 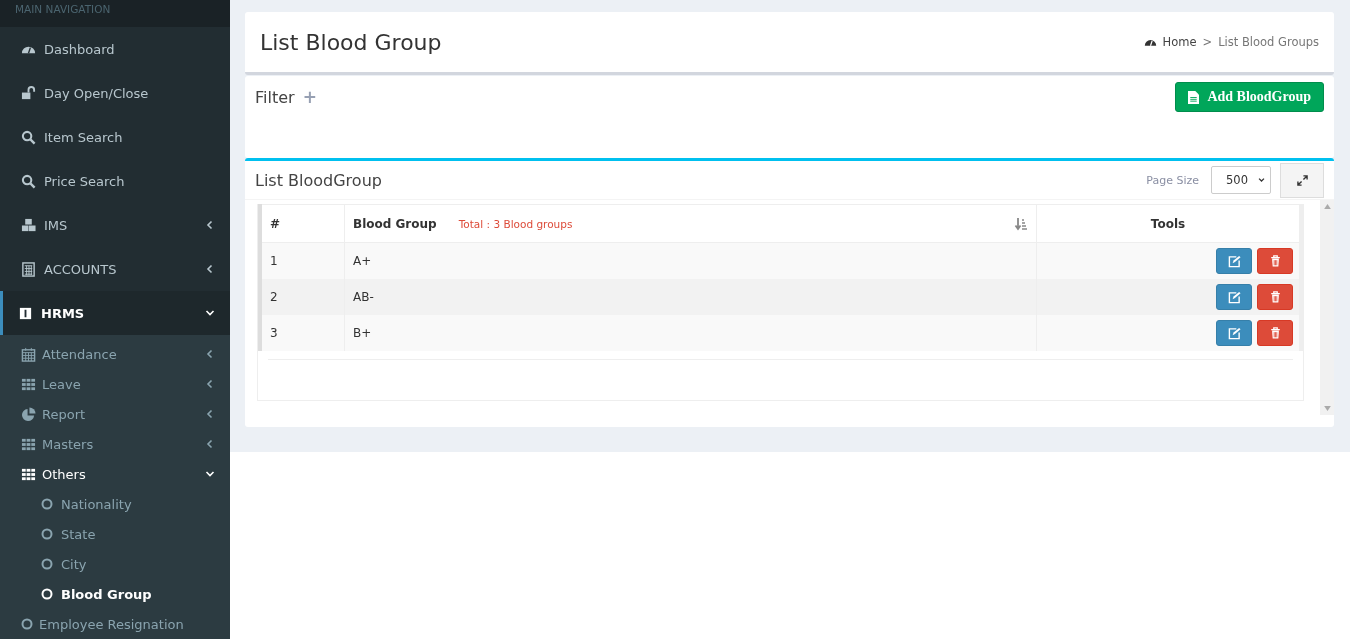 I want to click on id-card-icon, so click(x=25, y=313).